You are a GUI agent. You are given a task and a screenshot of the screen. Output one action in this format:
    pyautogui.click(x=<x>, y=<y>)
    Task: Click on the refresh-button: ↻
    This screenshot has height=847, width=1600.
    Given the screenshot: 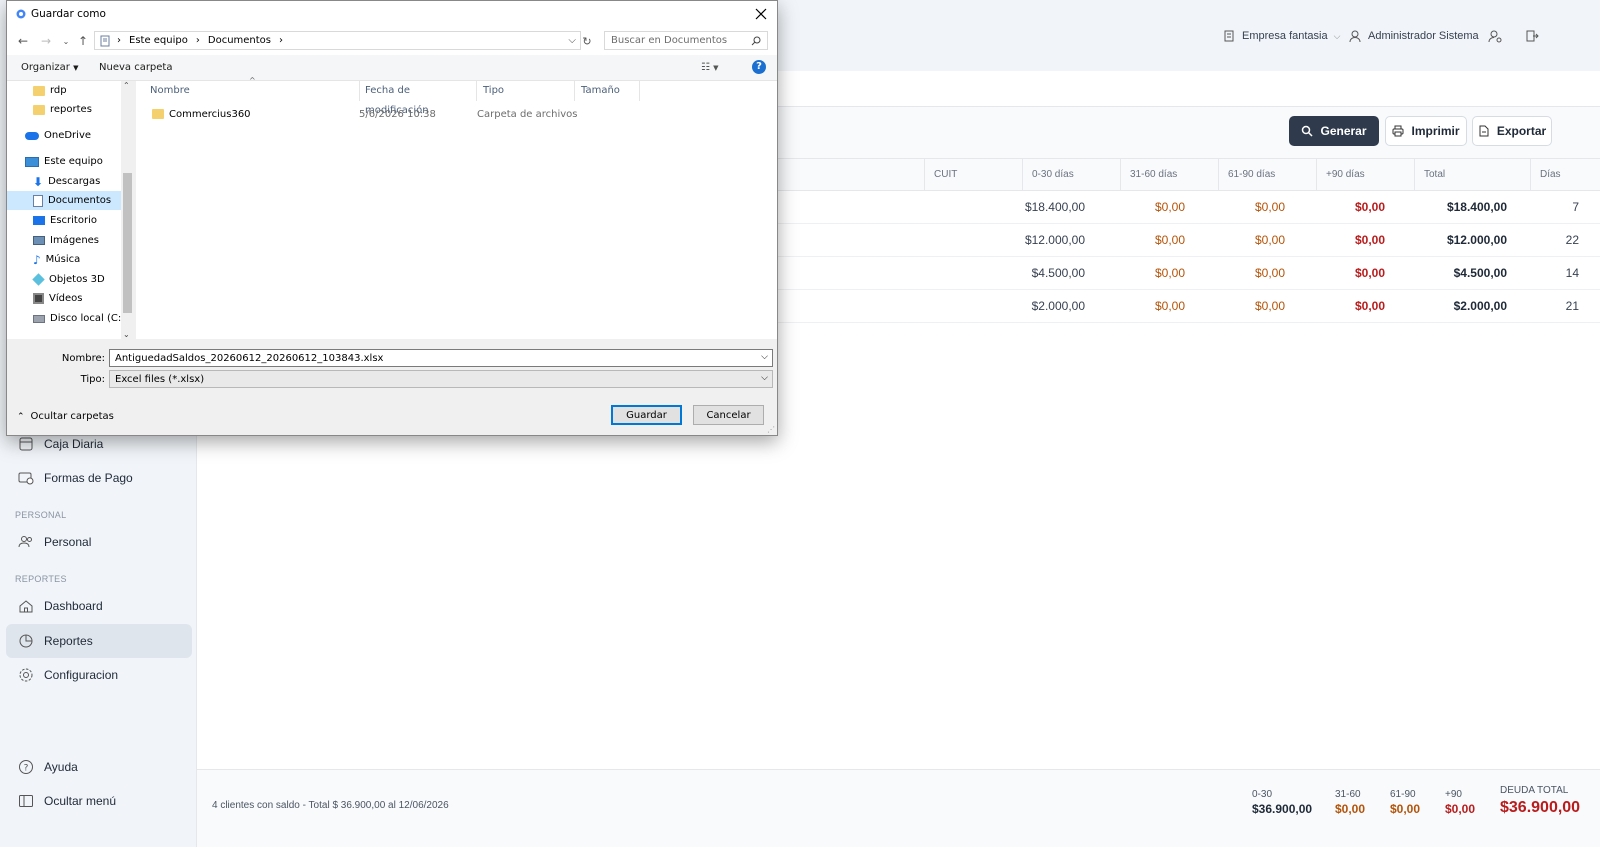 What is the action you would take?
    pyautogui.click(x=587, y=41)
    